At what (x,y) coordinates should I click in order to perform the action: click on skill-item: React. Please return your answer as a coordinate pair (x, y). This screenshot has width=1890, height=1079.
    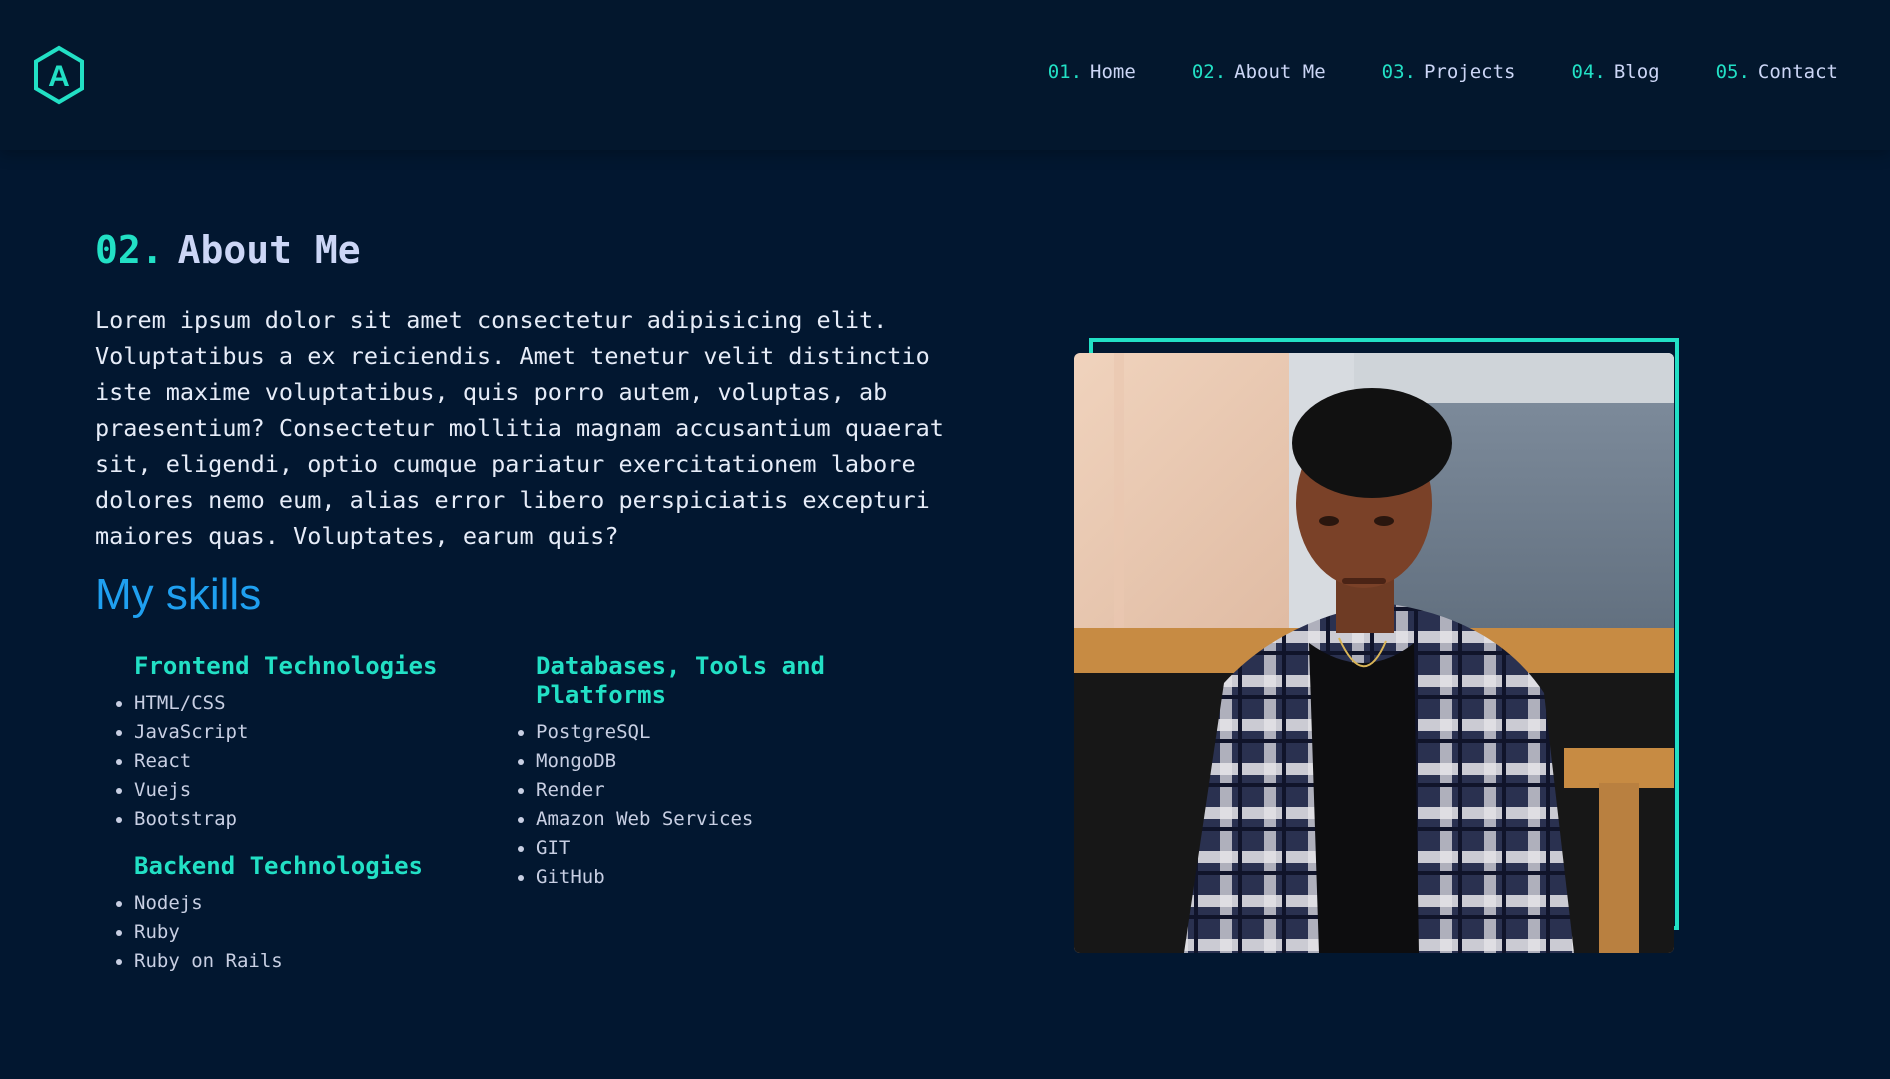
    Looking at the image, I should click on (294, 761).